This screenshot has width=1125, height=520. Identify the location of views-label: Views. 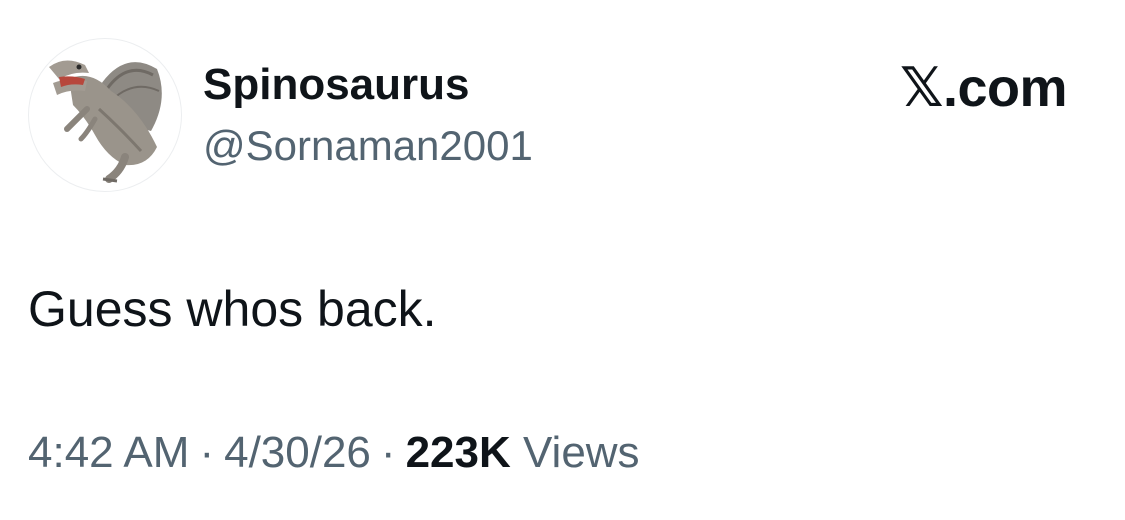
(581, 452).